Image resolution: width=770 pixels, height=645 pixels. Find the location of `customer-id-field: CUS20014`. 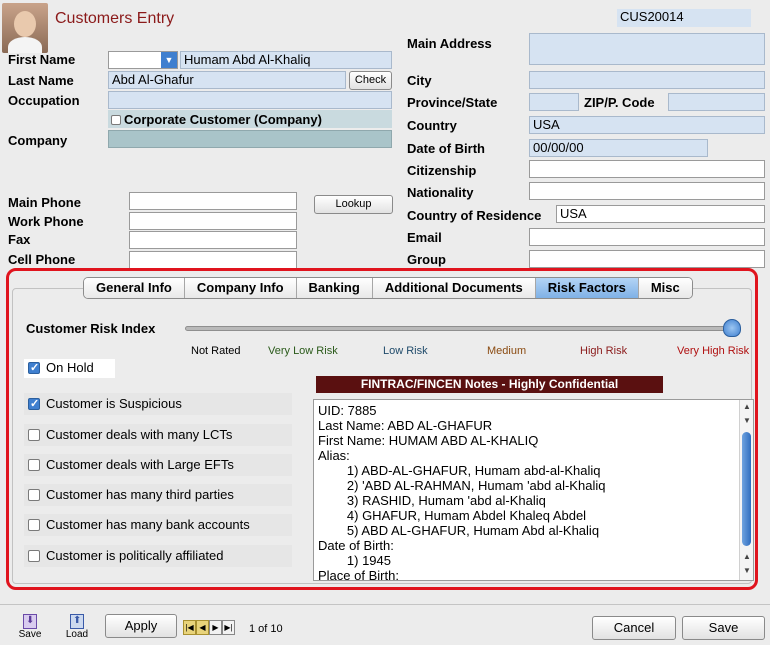

customer-id-field: CUS20014 is located at coordinates (684, 18).